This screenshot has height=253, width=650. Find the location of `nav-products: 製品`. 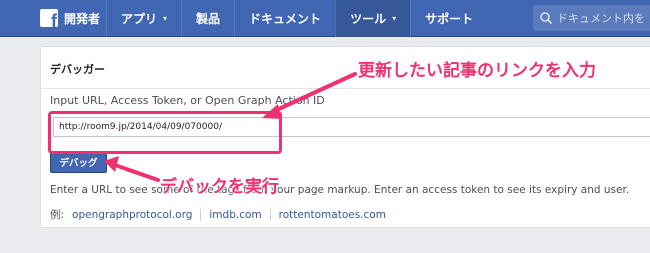

nav-products: 製品 is located at coordinates (207, 18).